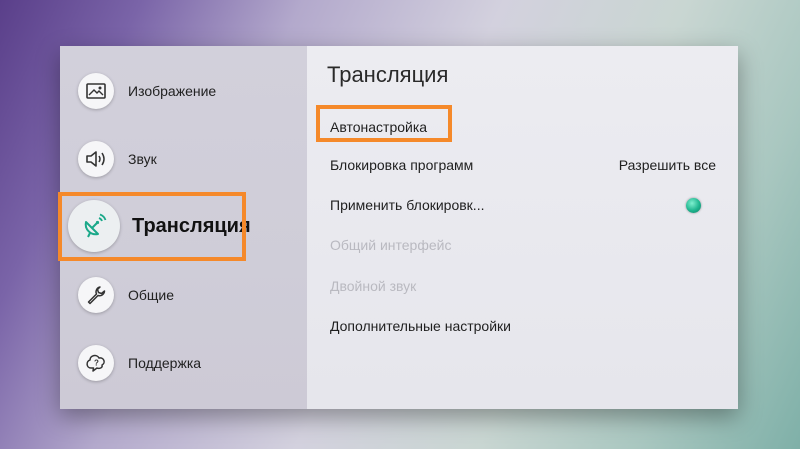  What do you see at coordinates (172, 91) in the screenshot?
I see `sidebar-item-label: Изображение` at bounding box center [172, 91].